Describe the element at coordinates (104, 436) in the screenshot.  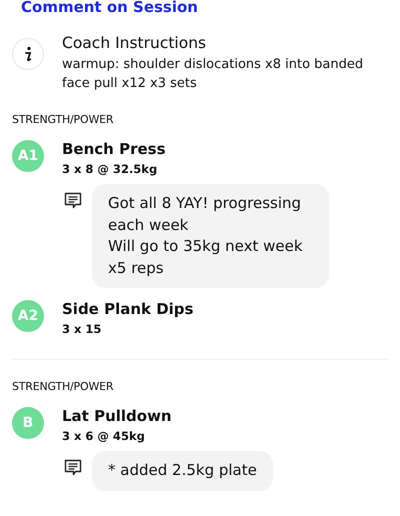
I see `exercise-prescription: 3 x 6 @ 45kg` at that location.